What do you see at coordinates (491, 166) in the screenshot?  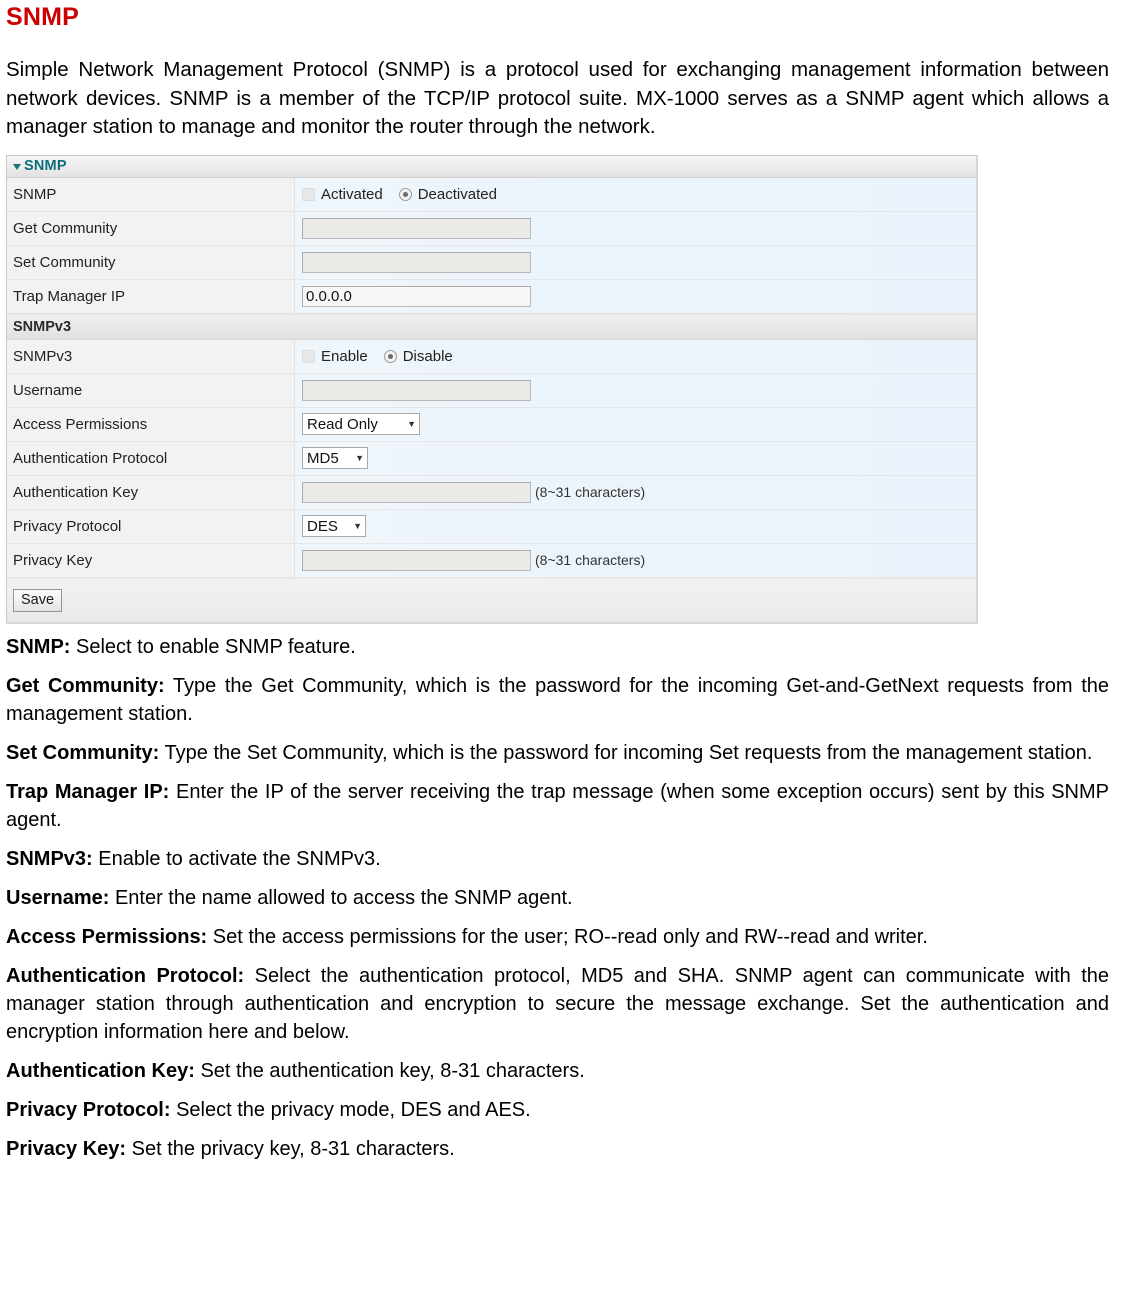 I see `panel-header: SNMP` at bounding box center [491, 166].